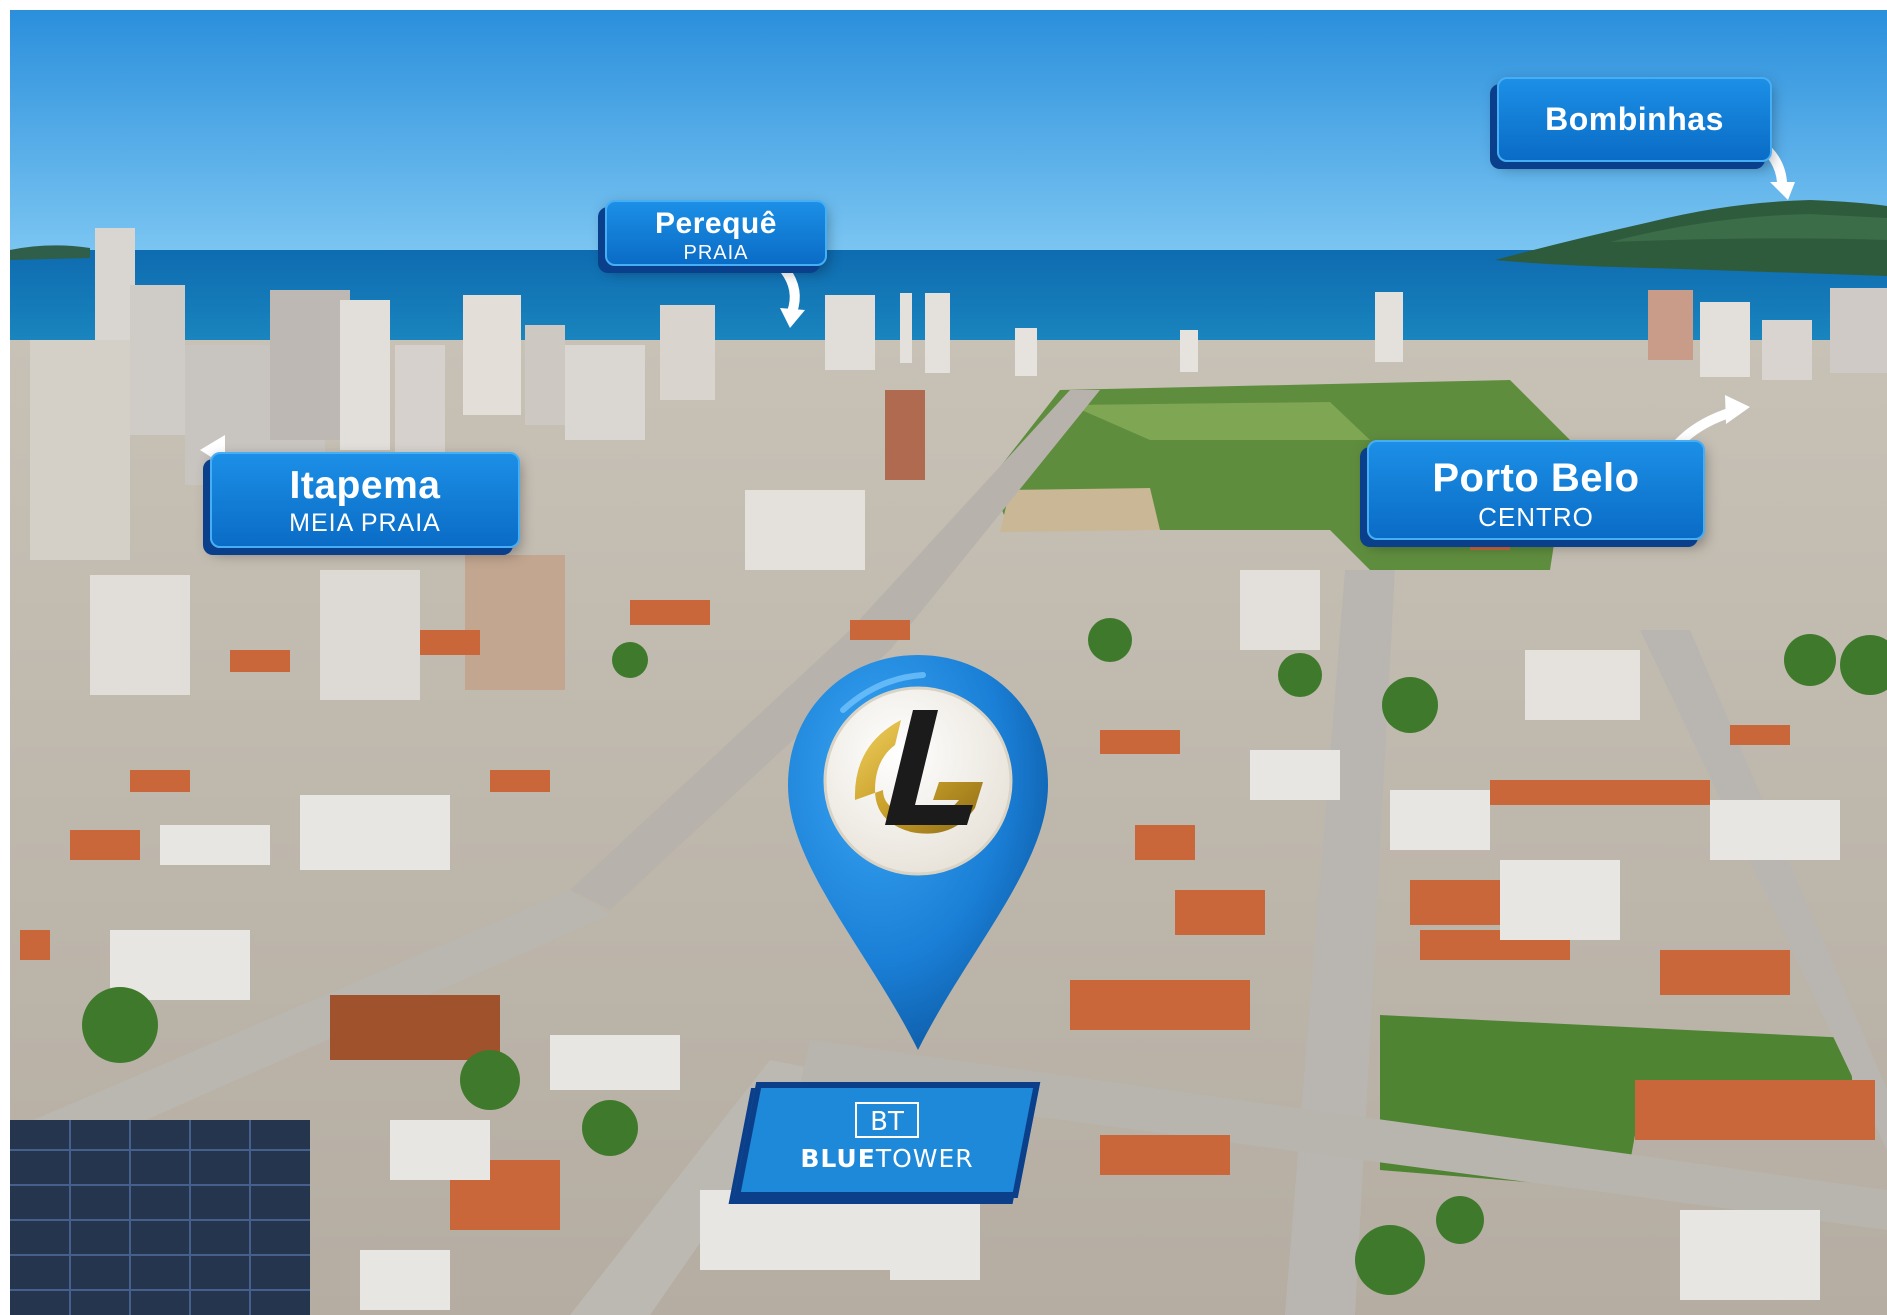 The image size is (1887, 1315). What do you see at coordinates (1536, 517) in the screenshot?
I see `label-porto-belo-subtitle: CENTRO` at bounding box center [1536, 517].